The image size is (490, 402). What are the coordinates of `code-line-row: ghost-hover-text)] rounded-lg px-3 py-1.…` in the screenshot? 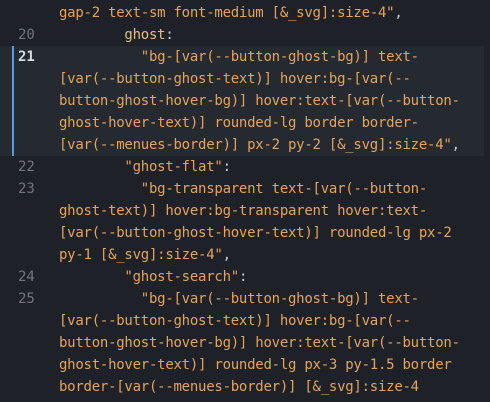 It's located at (245, 365).